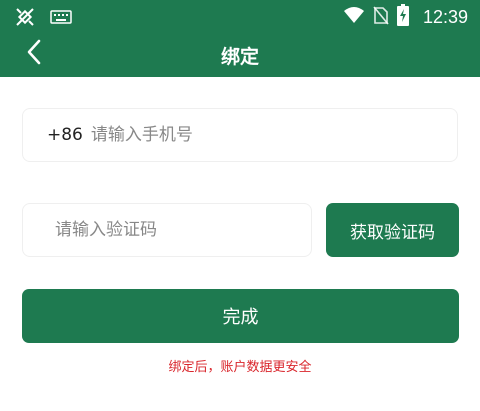 The width and height of the screenshot is (480, 411). Describe the element at coordinates (25, 19) in the screenshot. I see `satellite-off-icon` at that location.